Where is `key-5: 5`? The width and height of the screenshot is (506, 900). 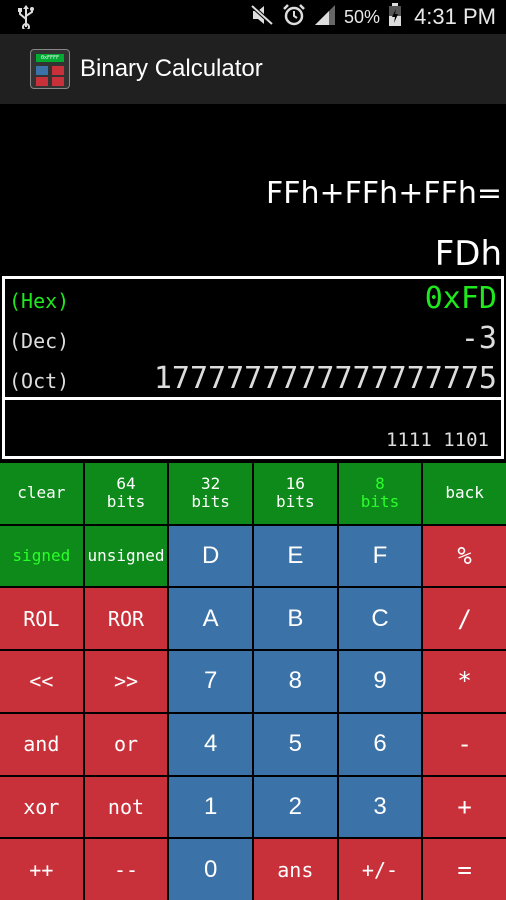 key-5: 5 is located at coordinates (295, 744).